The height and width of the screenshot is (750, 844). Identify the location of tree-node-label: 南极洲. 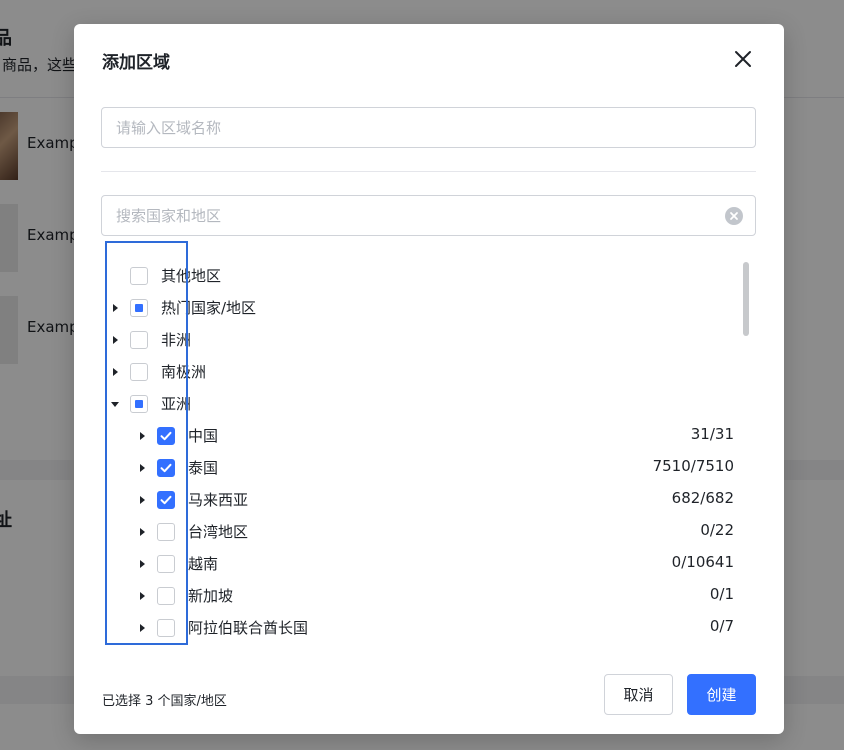
(184, 372).